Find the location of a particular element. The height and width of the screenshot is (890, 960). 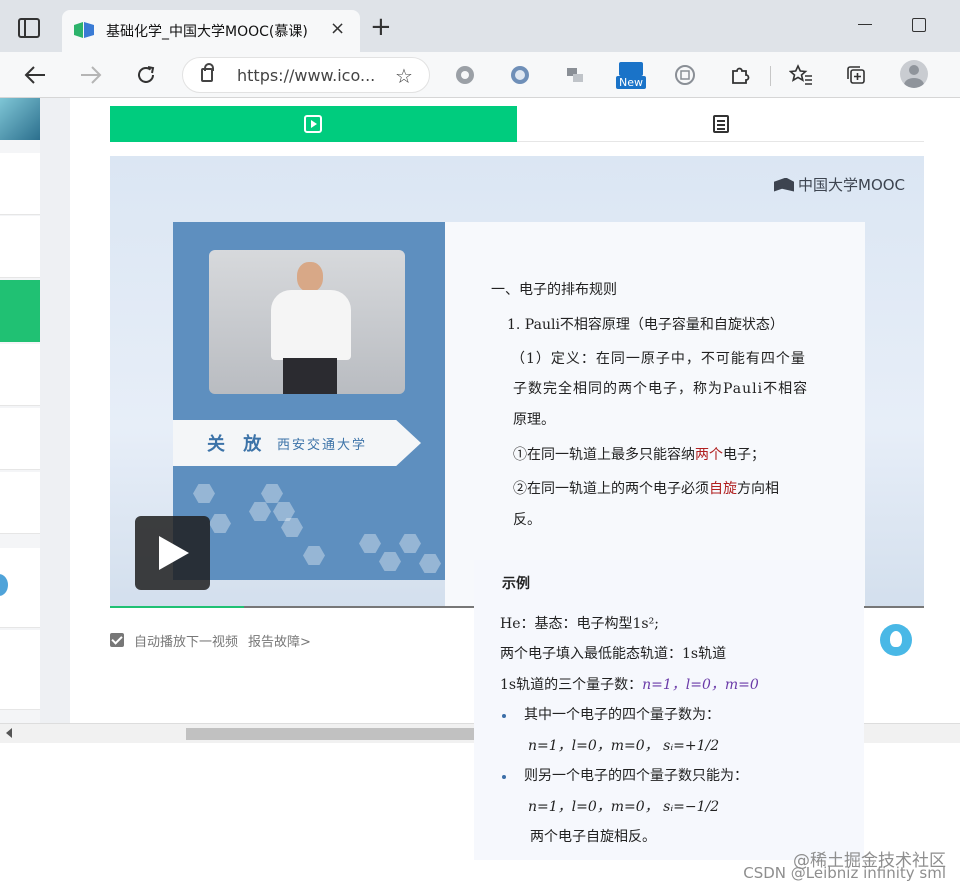

qq-share-icon is located at coordinates (896, 640).